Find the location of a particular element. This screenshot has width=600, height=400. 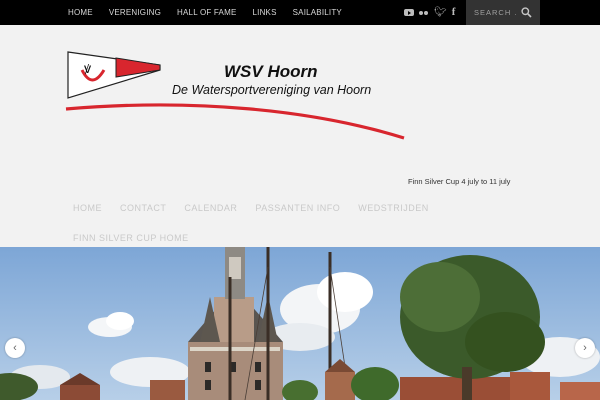

search-icon is located at coordinates (526, 12).